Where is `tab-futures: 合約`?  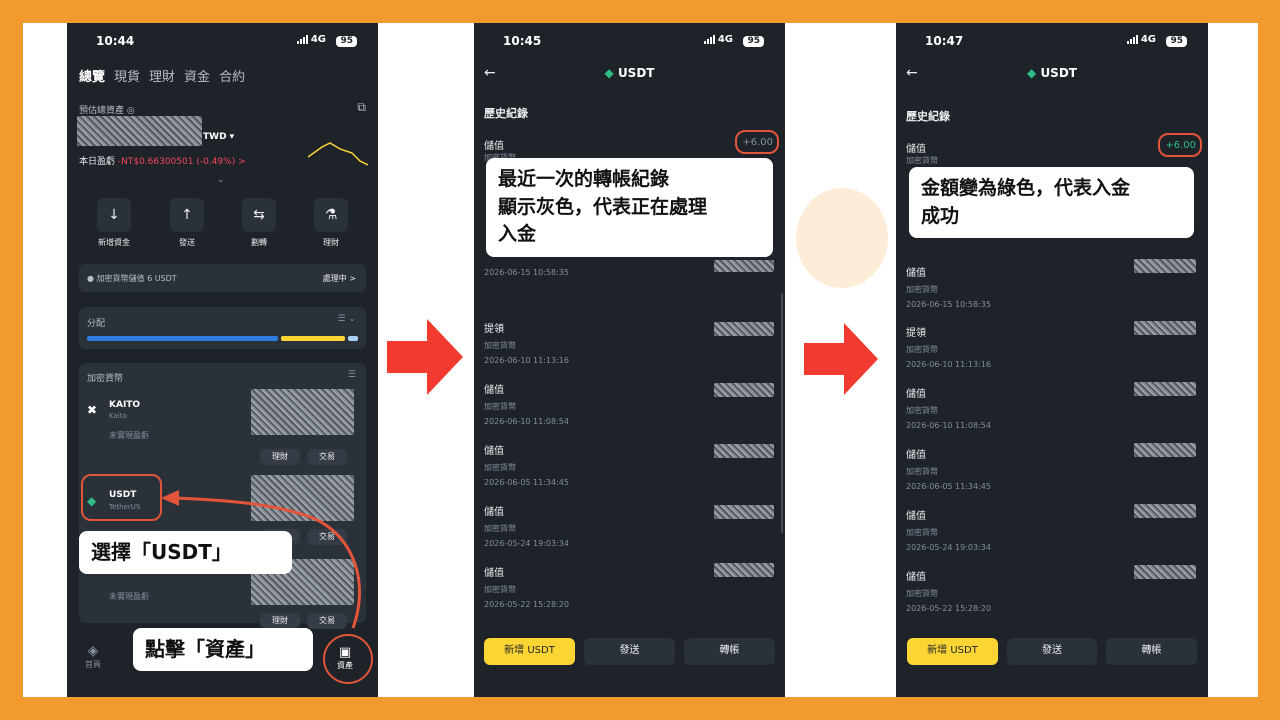 tab-futures: 合約 is located at coordinates (232, 75).